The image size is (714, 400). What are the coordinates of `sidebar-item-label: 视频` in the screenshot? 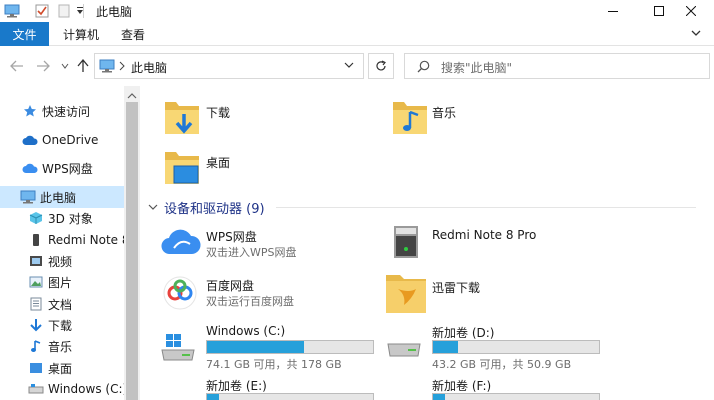 It's located at (60, 261).